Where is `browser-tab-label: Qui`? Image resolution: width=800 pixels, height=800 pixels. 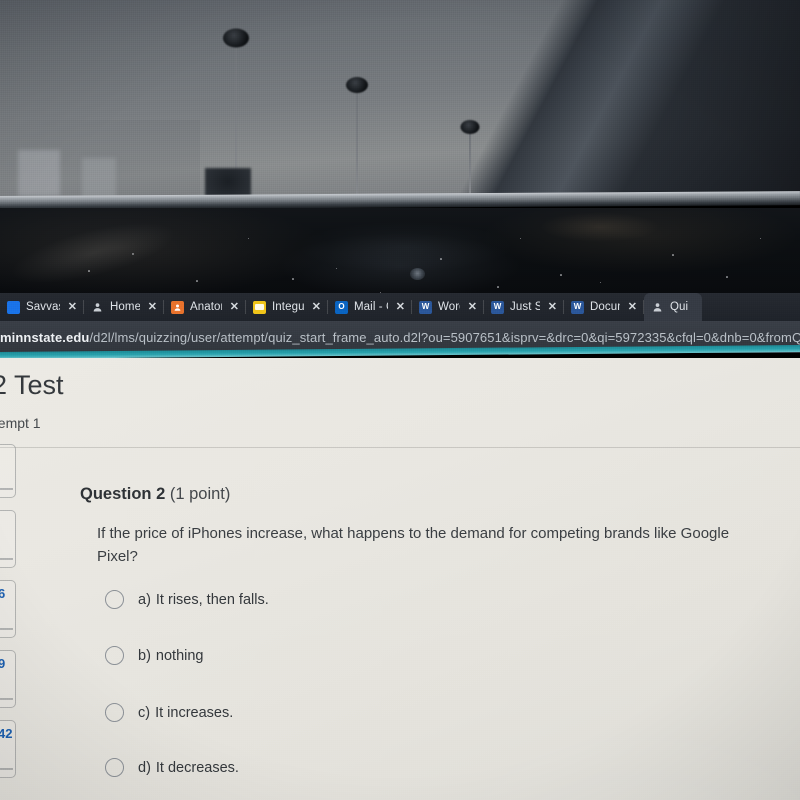 browser-tab-label: Qui is located at coordinates (679, 307).